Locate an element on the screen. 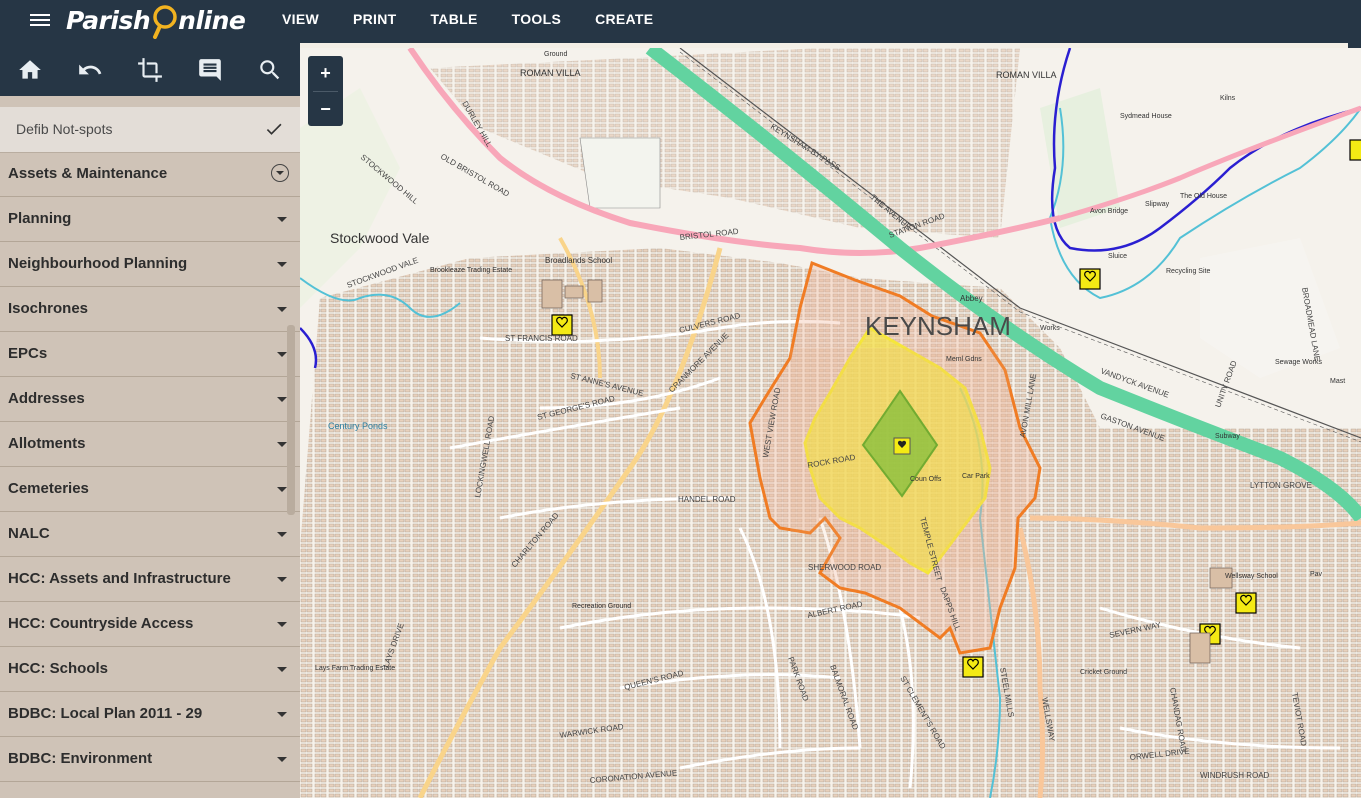  section-cemeteries: Cemeteries is located at coordinates (150, 489).